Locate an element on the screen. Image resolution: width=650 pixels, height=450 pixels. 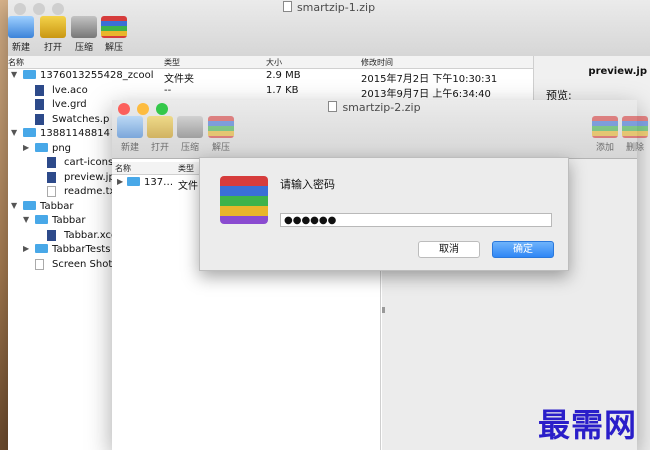
row-name: Swatches.p is located at coordinates (81, 119).